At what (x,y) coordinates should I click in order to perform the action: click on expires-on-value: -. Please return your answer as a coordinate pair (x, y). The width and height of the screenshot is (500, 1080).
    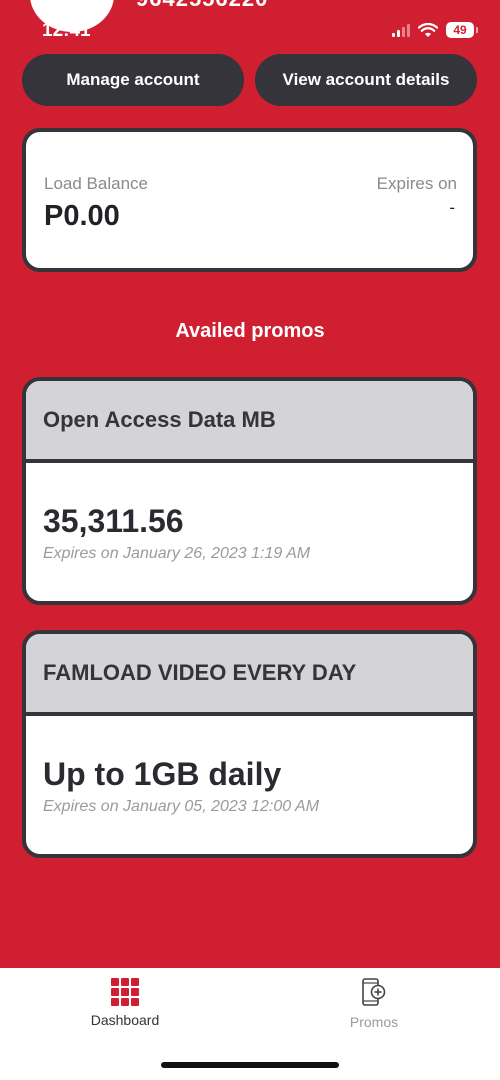
    Looking at the image, I should click on (452, 207).